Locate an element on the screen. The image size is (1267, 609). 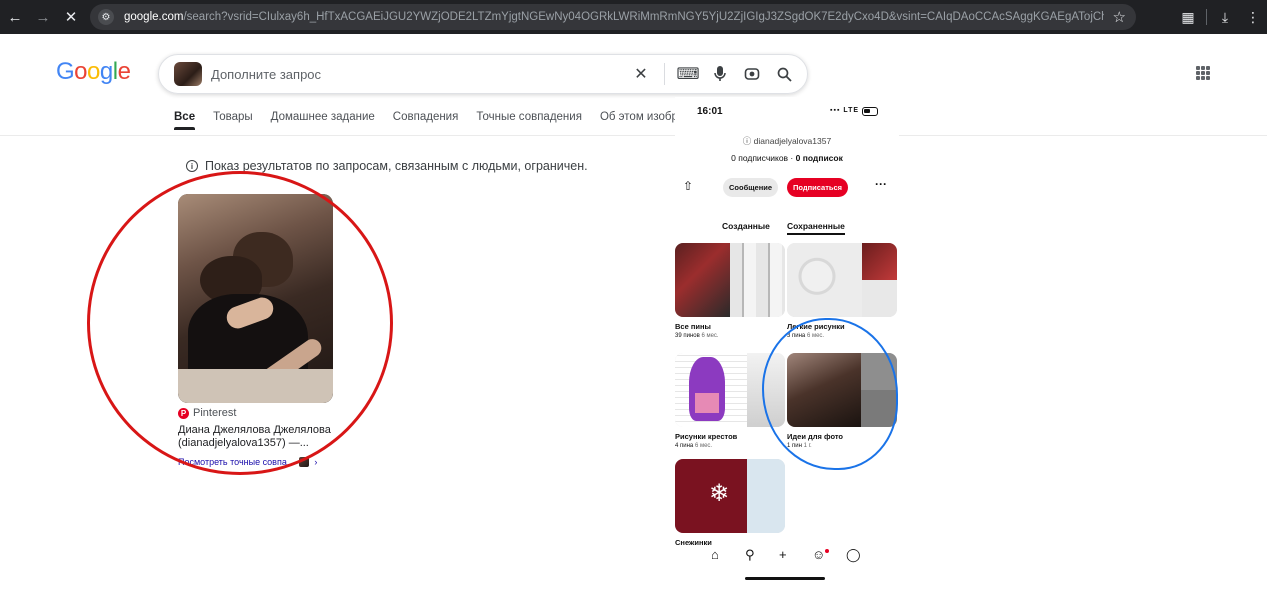
board-pin-count: 4 пина is located at coordinates (684, 446).